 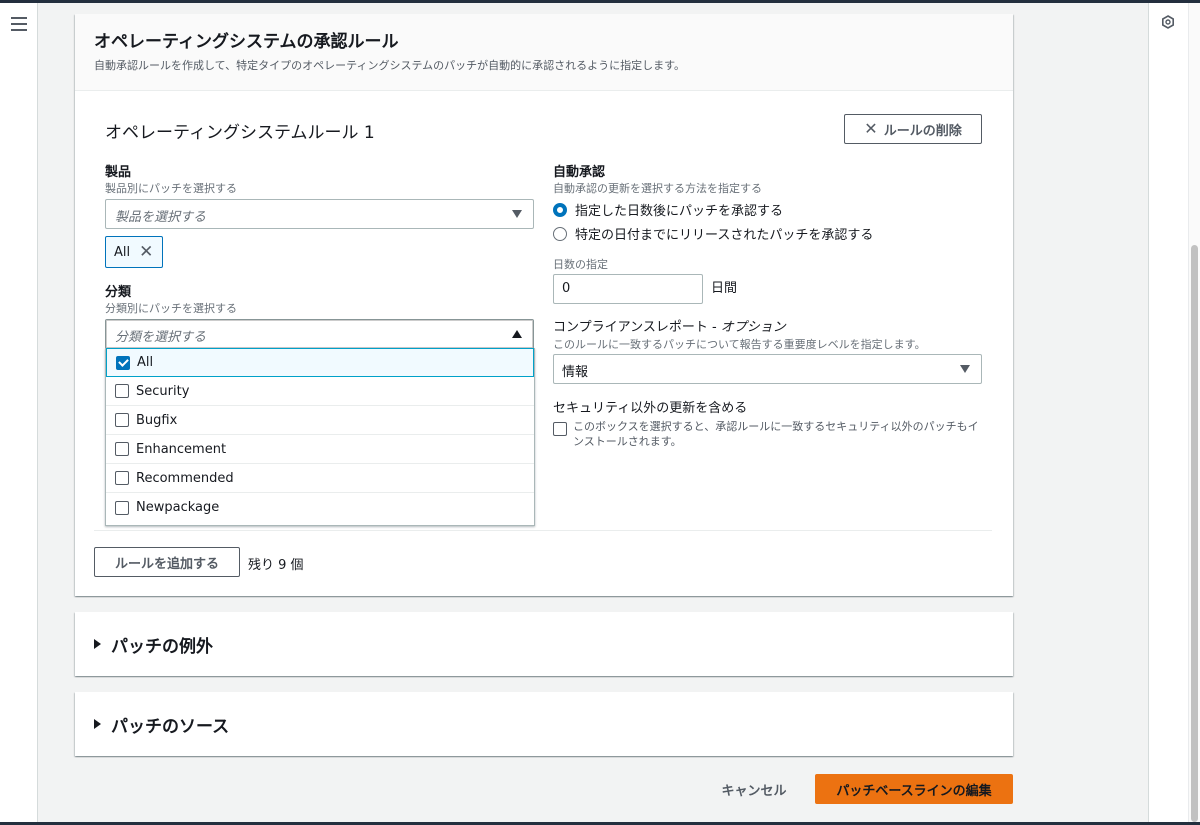 What do you see at coordinates (650, 408) in the screenshot?
I see `non-security-label: セキュリティ以外の更新を含める` at bounding box center [650, 408].